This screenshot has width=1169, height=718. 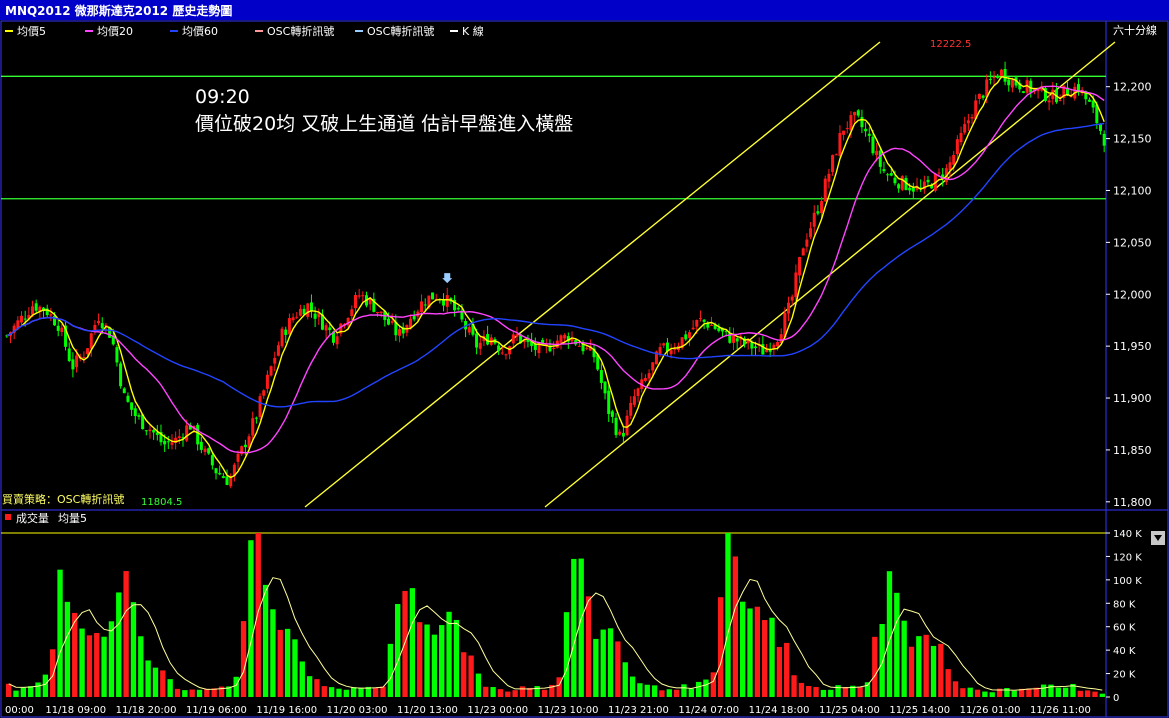 What do you see at coordinates (1132, 294) in the screenshot?
I see `price-tick-label: 12,000` at bounding box center [1132, 294].